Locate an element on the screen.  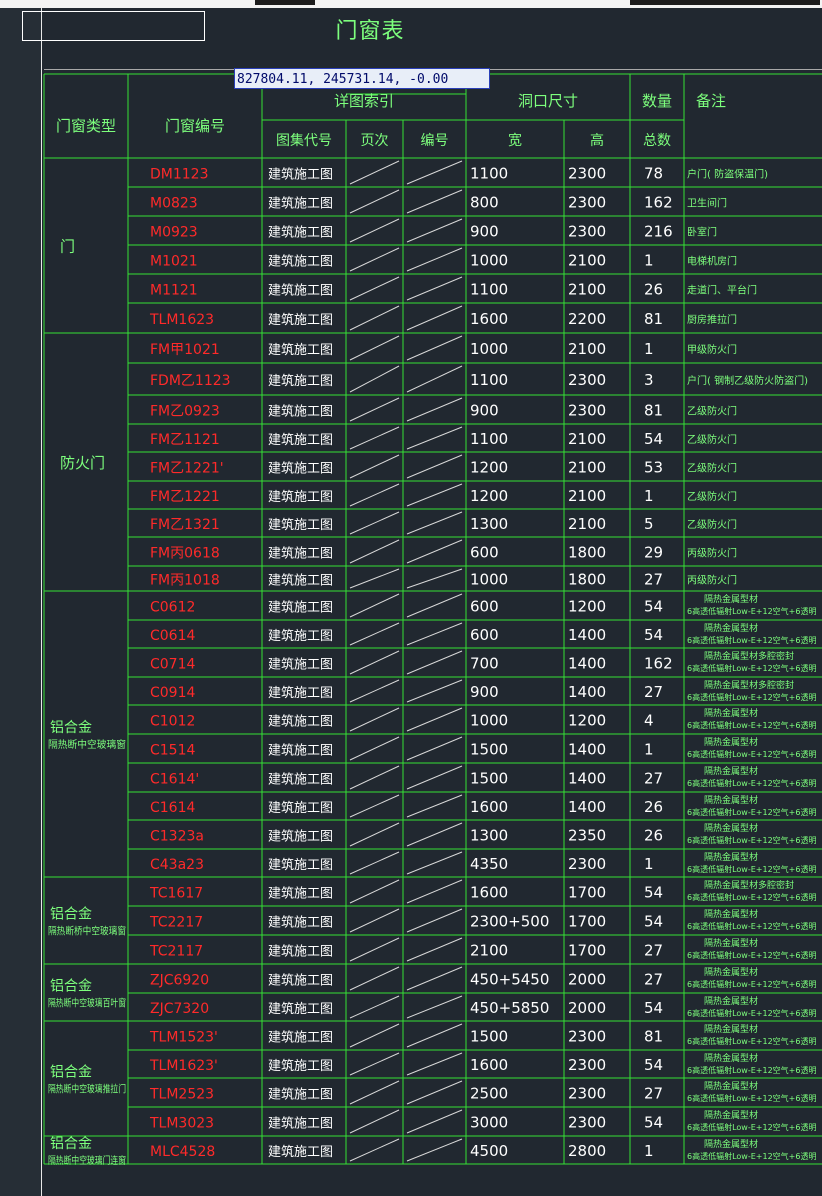
total-quantity-cell: 4 is located at coordinates (649, 721).